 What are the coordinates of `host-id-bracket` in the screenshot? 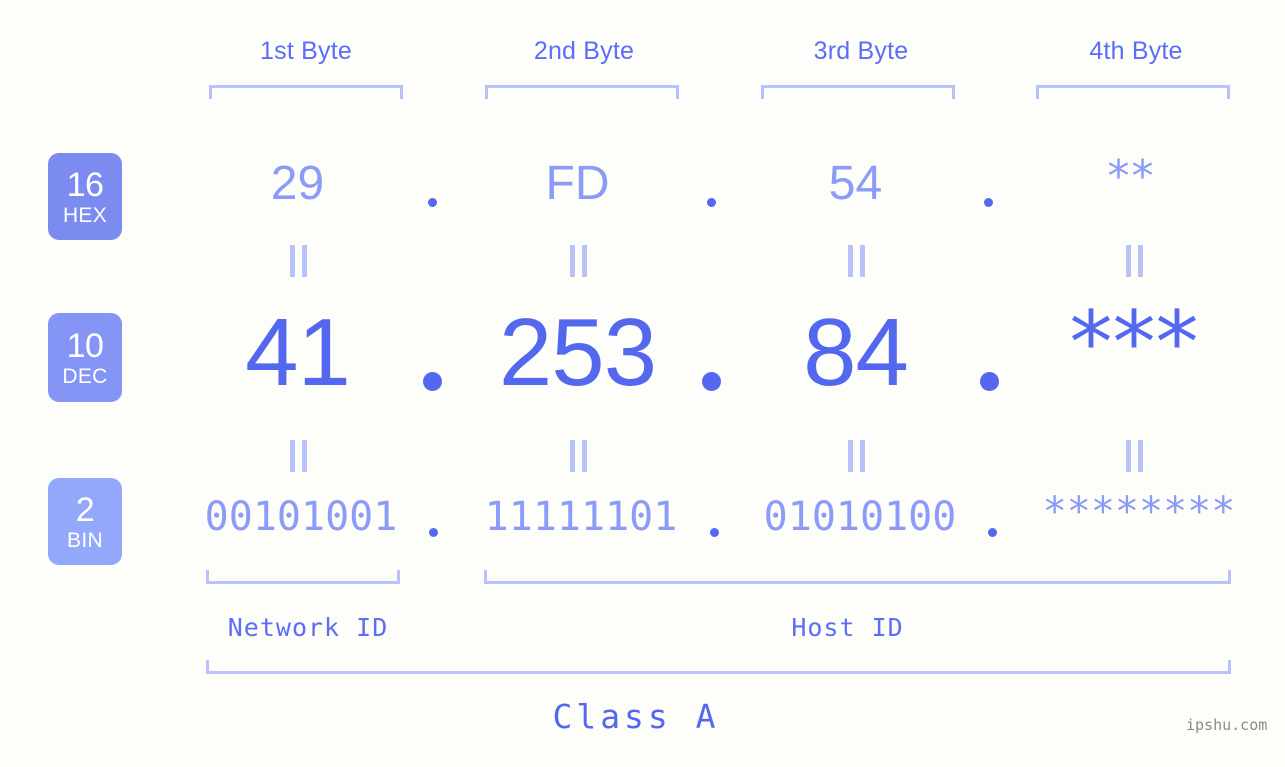 It's located at (857, 577).